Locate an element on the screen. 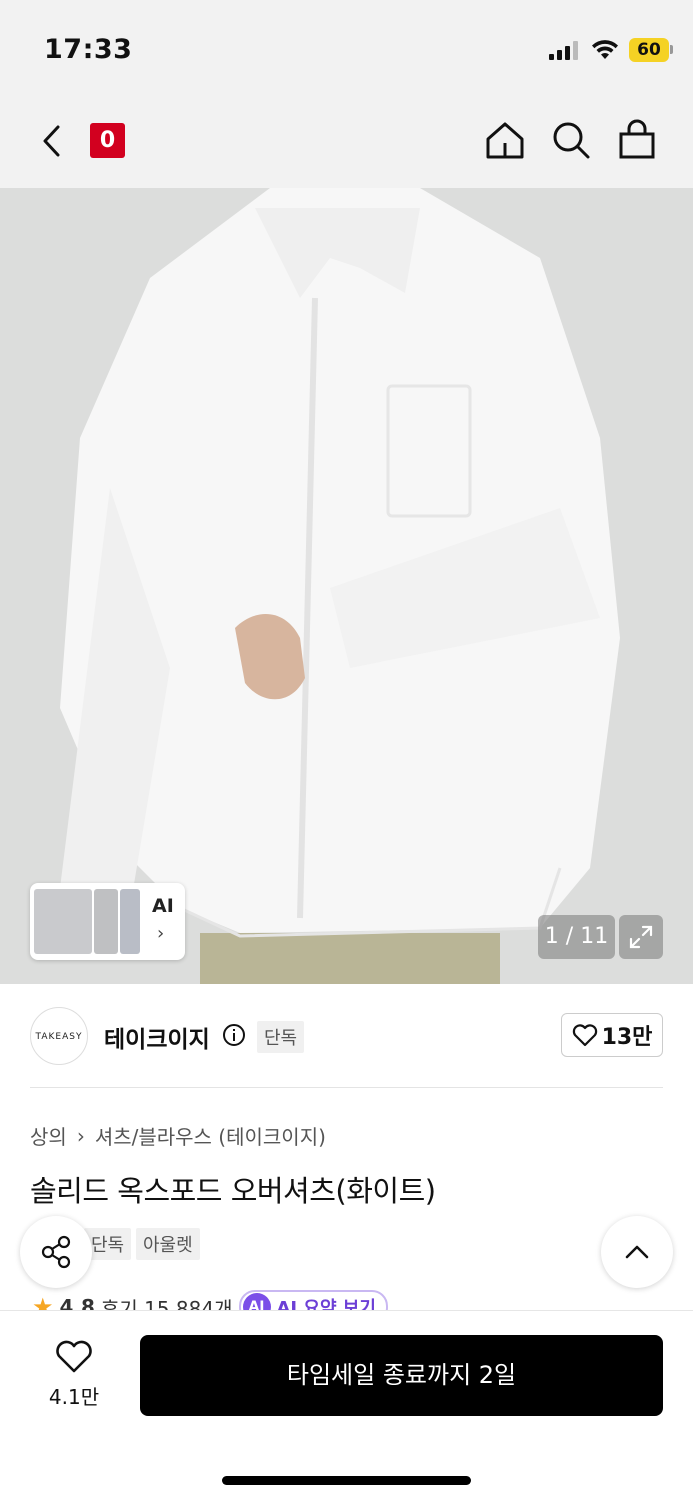 The height and width of the screenshot is (1500, 693). battery-indicator: 60 is located at coordinates (649, 50).